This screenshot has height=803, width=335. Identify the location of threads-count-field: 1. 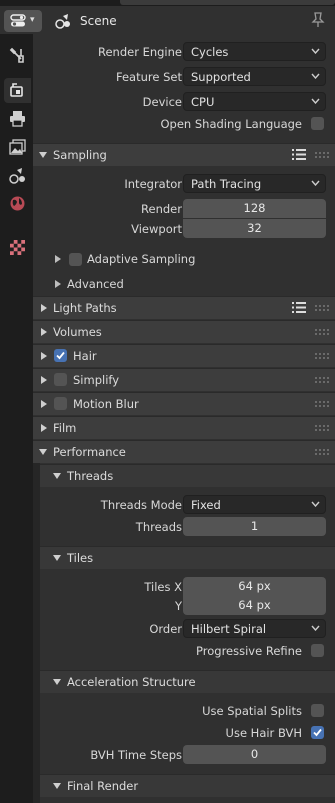
(254, 526).